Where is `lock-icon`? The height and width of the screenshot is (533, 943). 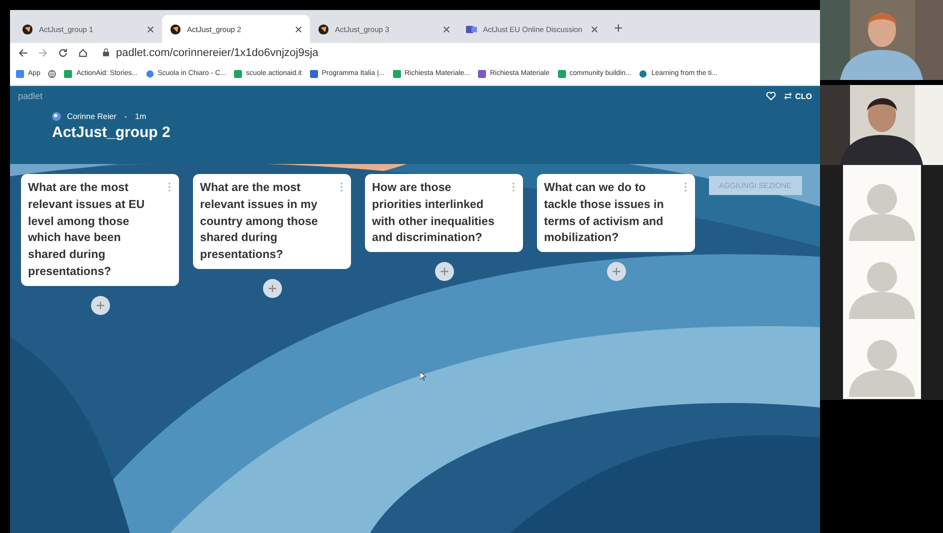
lock-icon is located at coordinates (106, 52).